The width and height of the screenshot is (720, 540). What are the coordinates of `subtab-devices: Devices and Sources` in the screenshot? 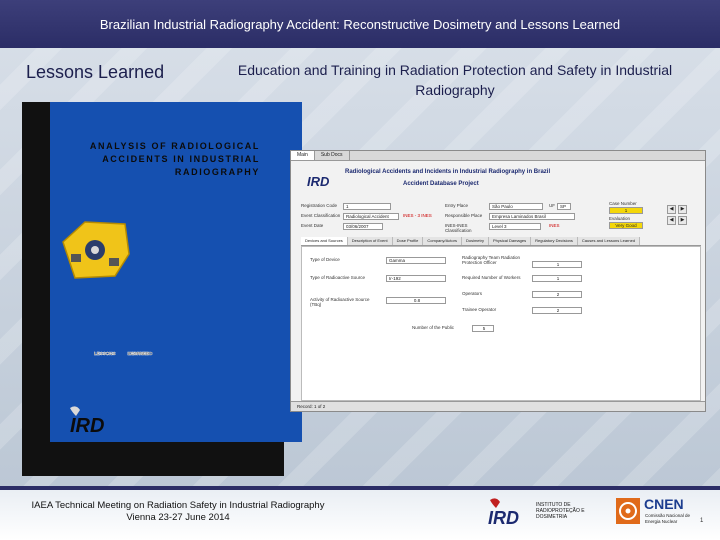 It's located at (324, 241).